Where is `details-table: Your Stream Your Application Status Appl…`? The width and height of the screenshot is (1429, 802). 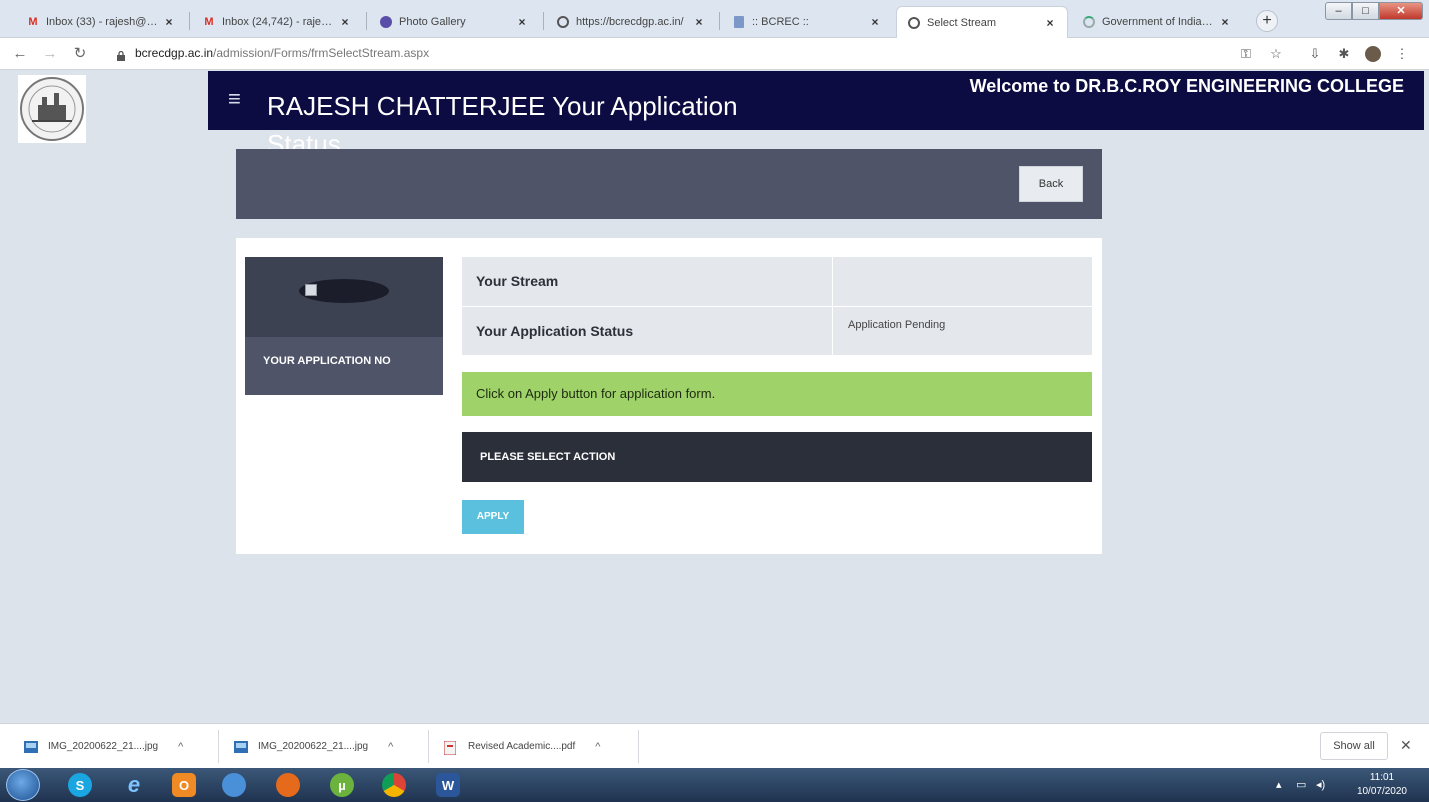 details-table: Your Stream Your Application Status Appl… is located at coordinates (777, 306).